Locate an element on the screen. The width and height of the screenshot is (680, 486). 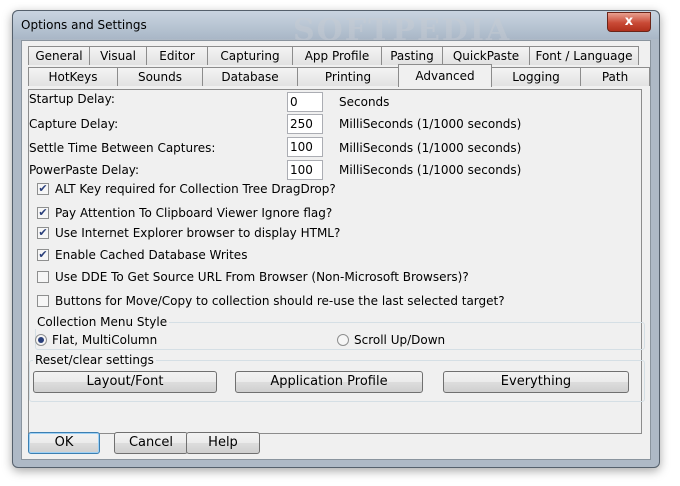
tab-editor: Editor is located at coordinates (177, 55).